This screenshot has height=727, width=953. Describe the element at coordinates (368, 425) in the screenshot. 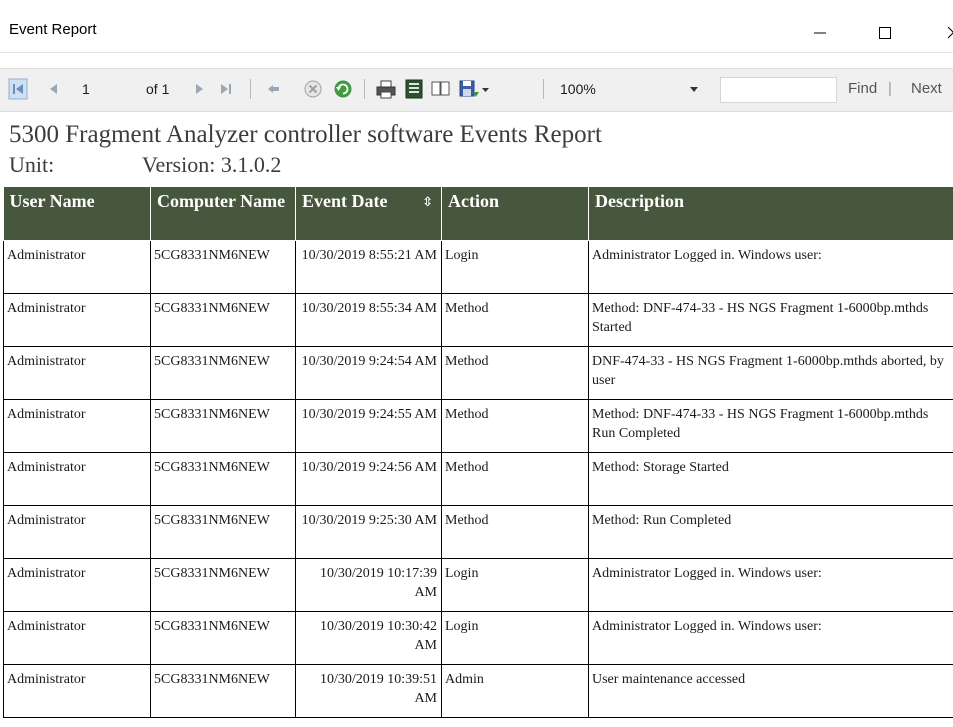

I see `cell-event-date: 10/30/2019 9:24:55 AM` at that location.